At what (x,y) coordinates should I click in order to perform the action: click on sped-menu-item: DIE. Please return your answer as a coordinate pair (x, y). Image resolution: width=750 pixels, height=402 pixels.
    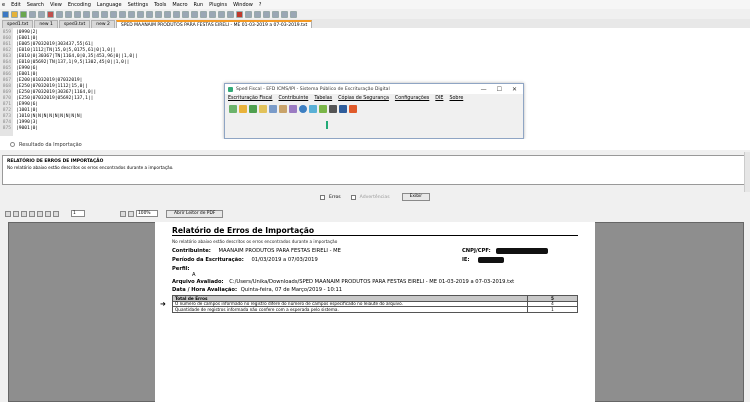
    Looking at the image, I should click on (439, 98).